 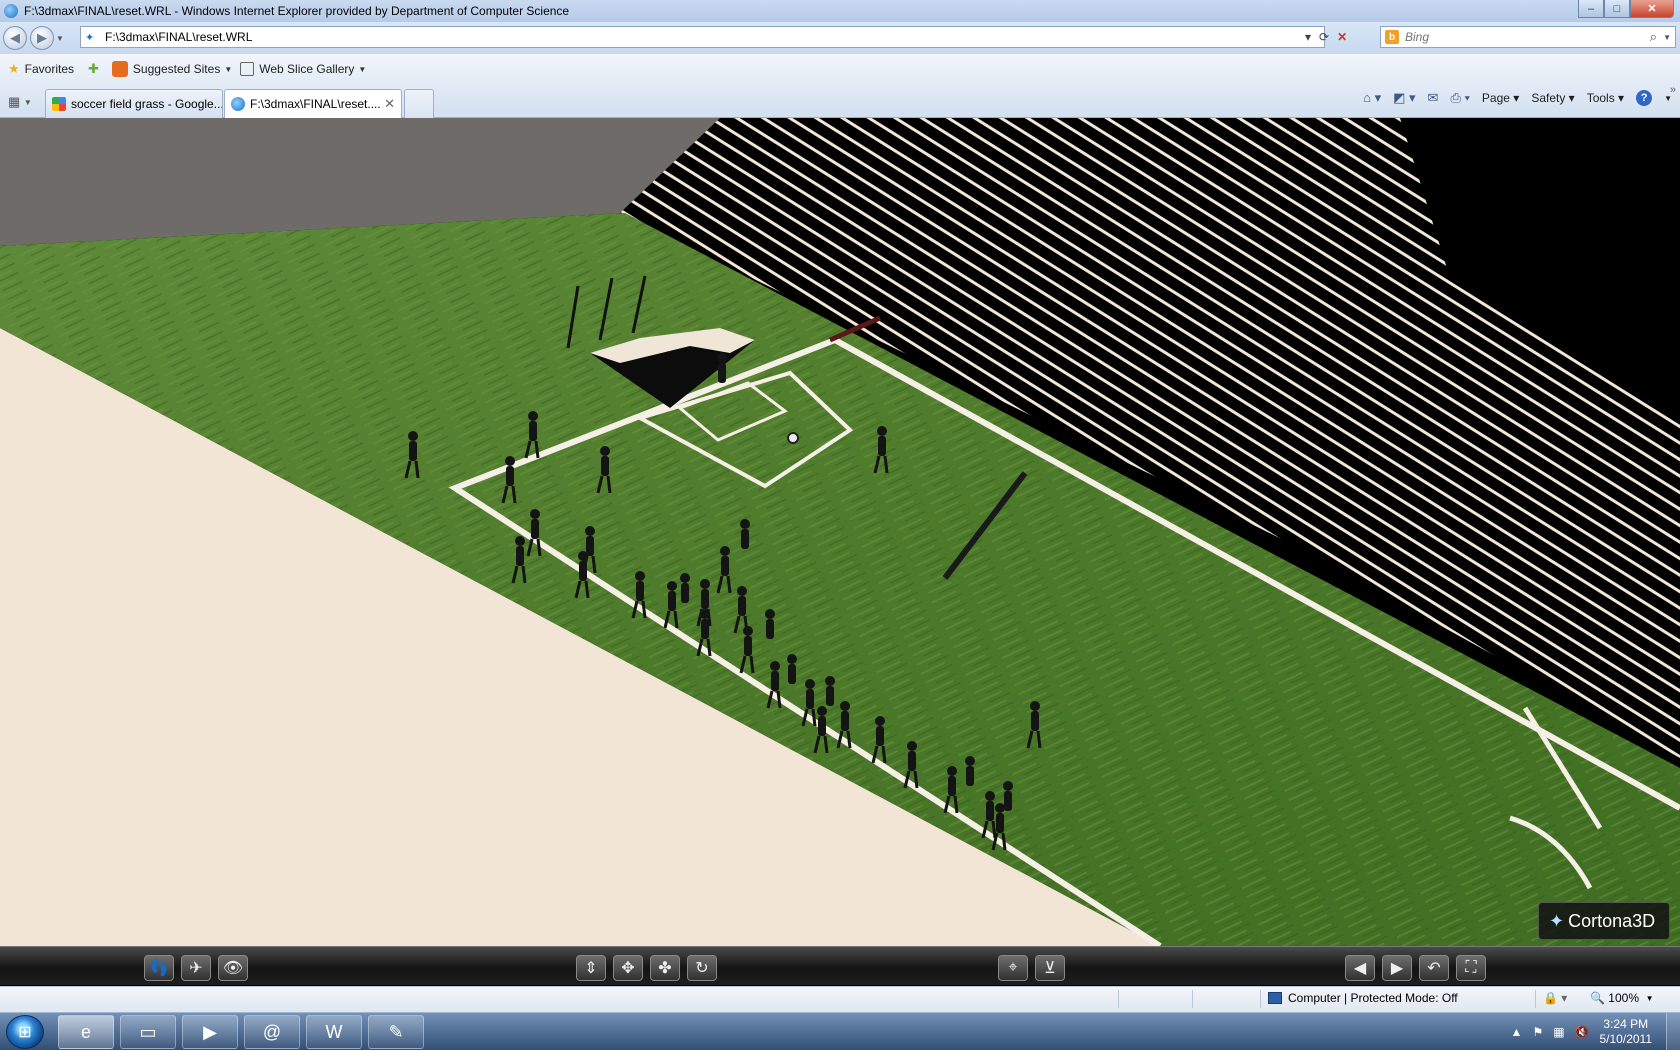 I want to click on safety-menu: Safety ▾, so click(x=1552, y=98).